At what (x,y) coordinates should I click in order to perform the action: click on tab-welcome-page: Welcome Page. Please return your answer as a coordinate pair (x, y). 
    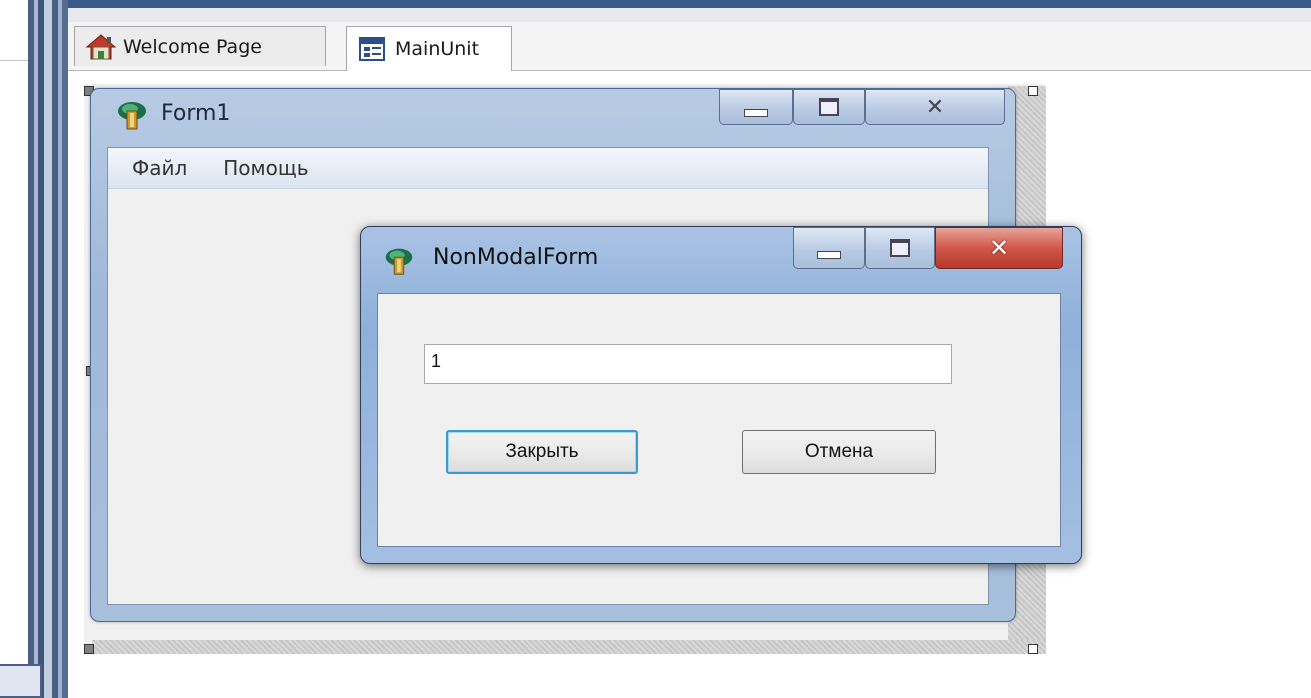
    Looking at the image, I should click on (200, 46).